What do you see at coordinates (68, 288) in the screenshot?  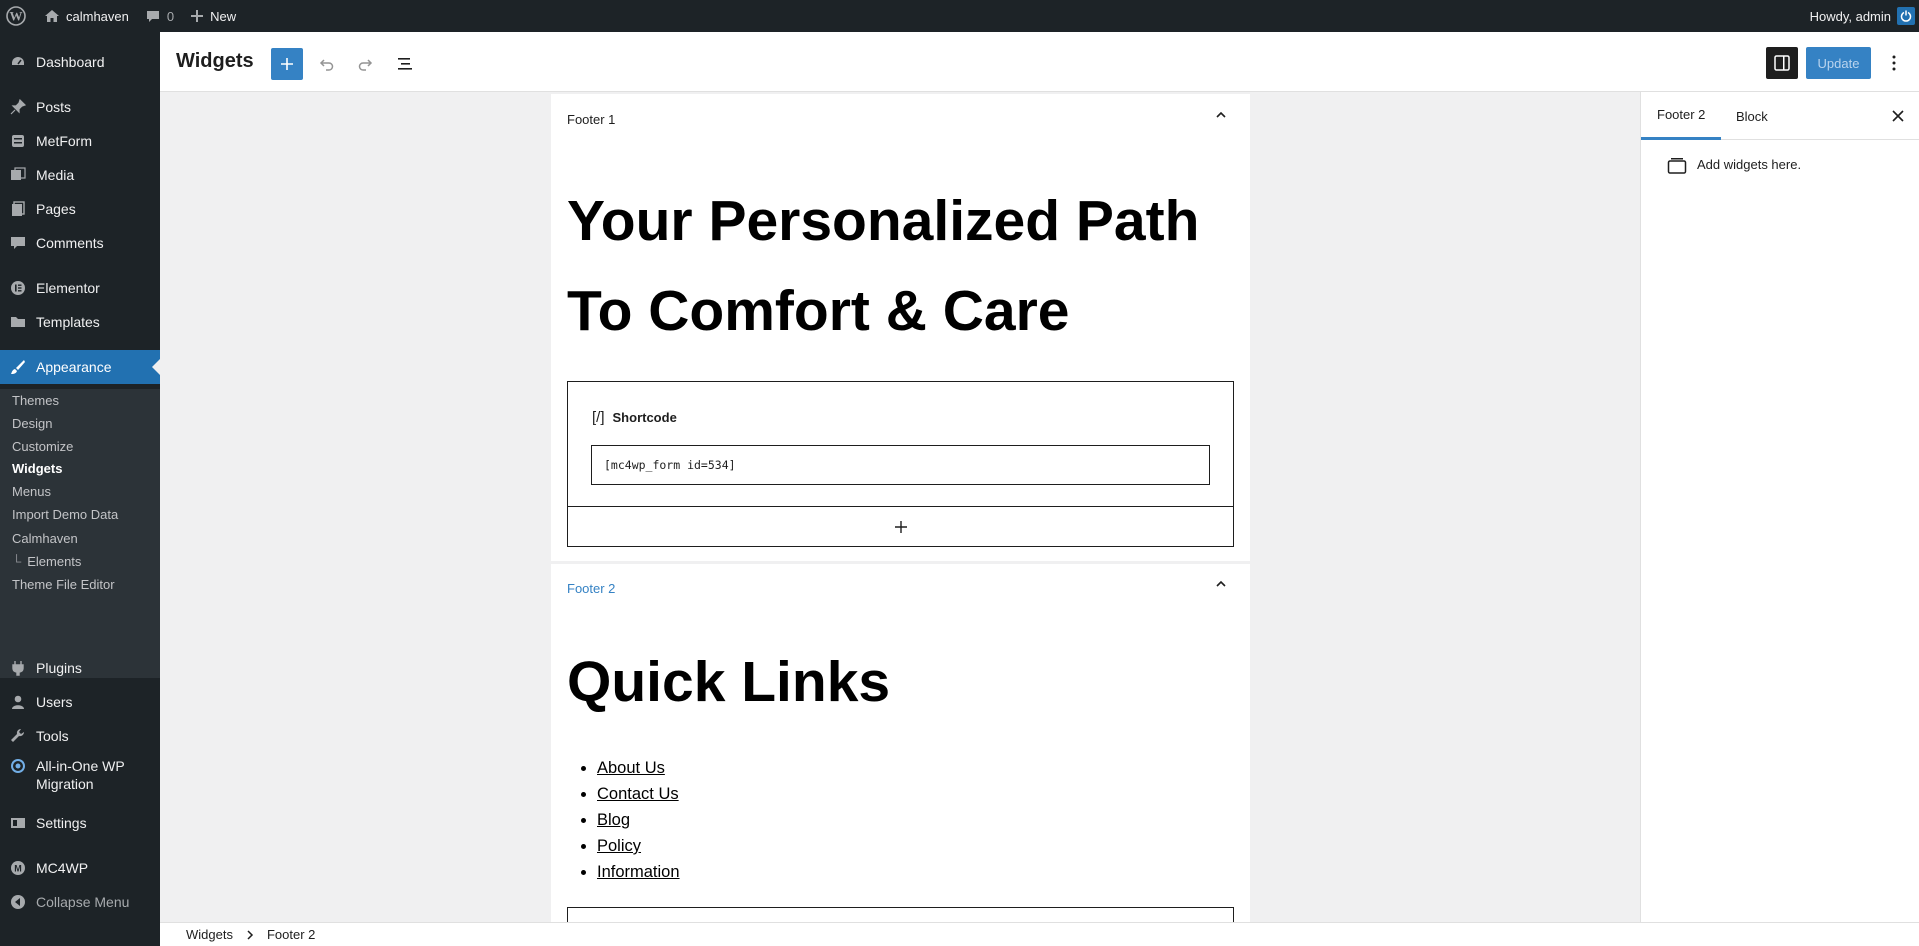 I see `sidebar-item-label: Elementor` at bounding box center [68, 288].